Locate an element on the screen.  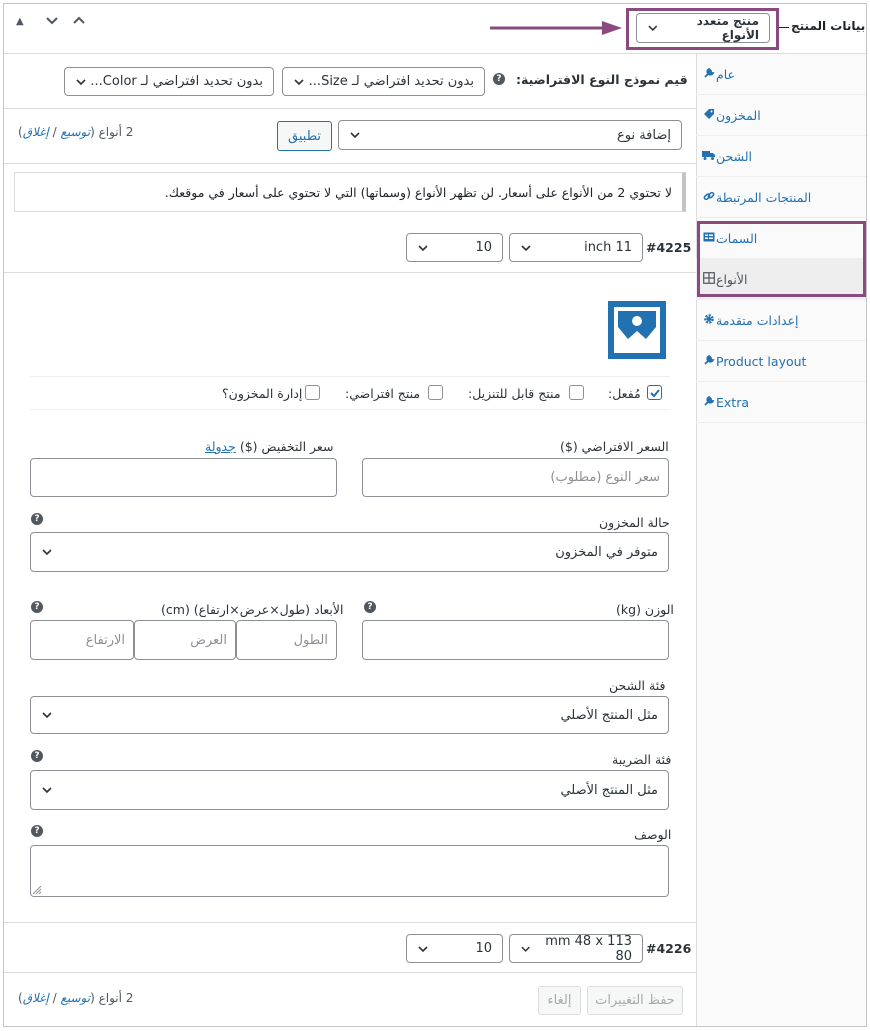
attr-size-value: 113 mm 48 x 80 is located at coordinates (588, 948).